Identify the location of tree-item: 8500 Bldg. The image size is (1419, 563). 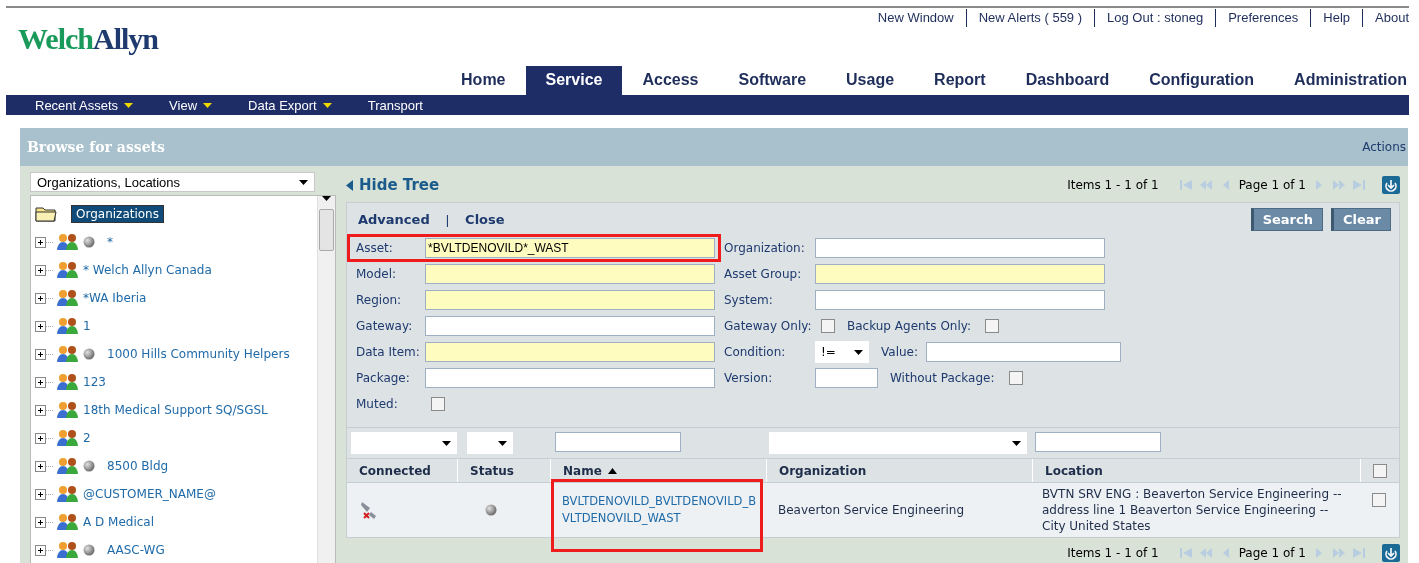
(138, 466).